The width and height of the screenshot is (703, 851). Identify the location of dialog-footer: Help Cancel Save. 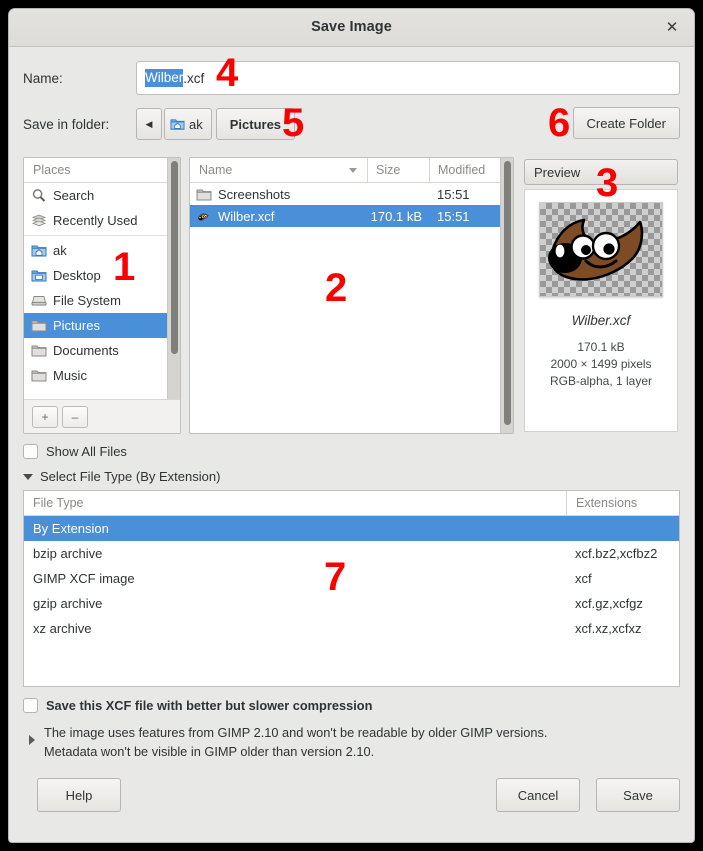
(351, 796).